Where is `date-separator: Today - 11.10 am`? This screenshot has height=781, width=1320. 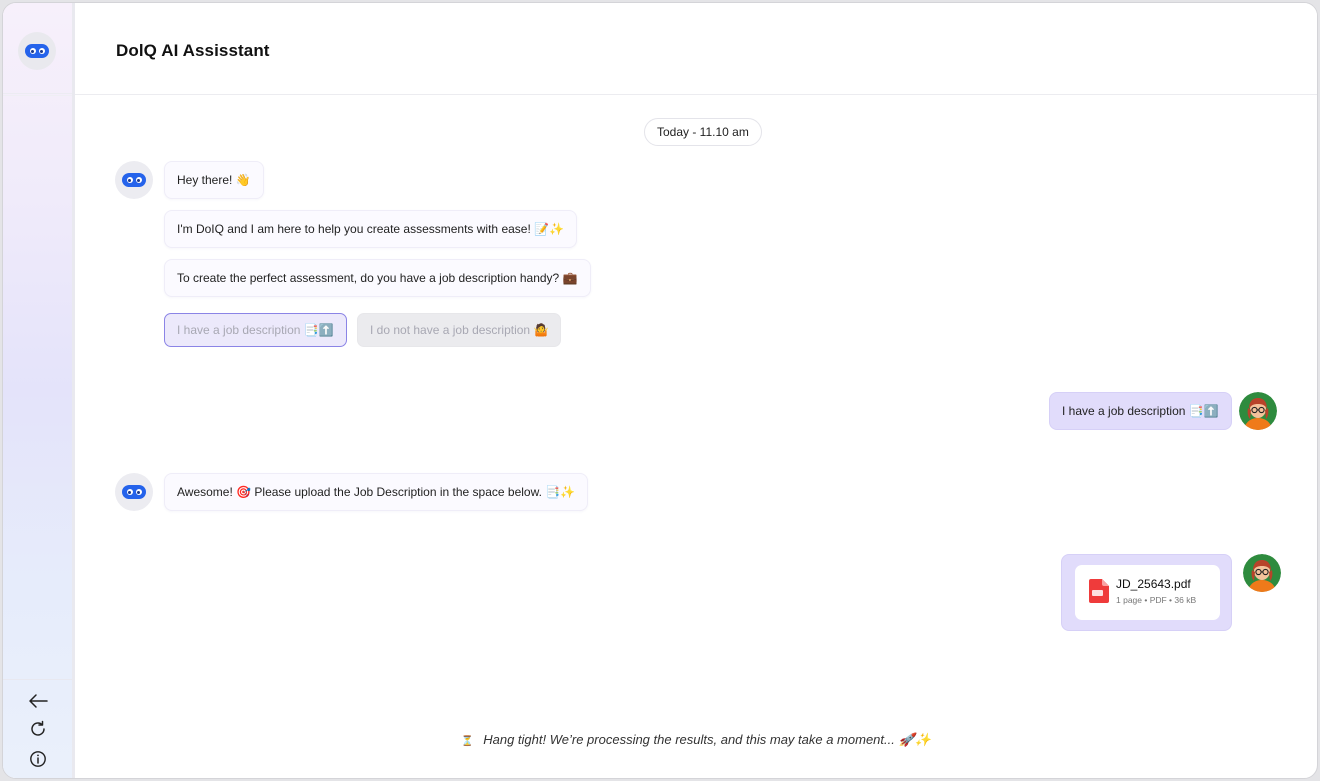
date-separator: Today - 11.10 am is located at coordinates (703, 132).